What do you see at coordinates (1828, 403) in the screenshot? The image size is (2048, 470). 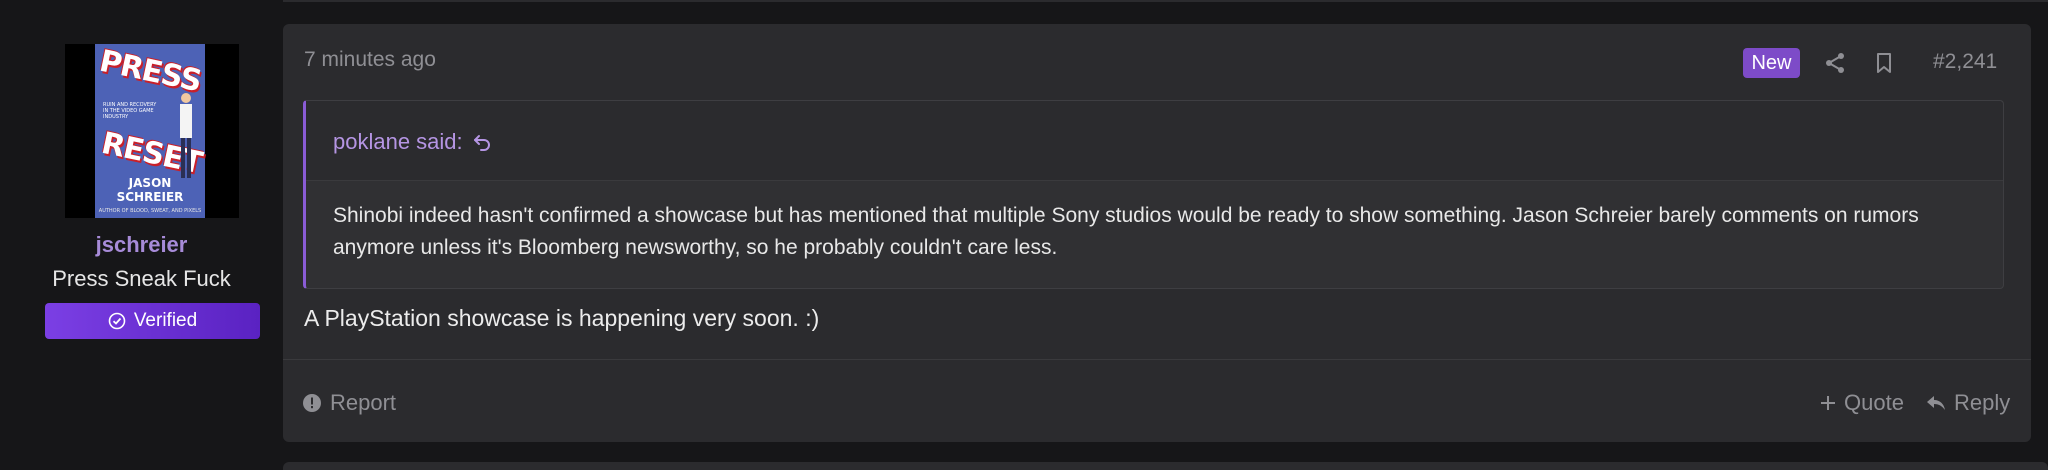 I see `plus-icon` at bounding box center [1828, 403].